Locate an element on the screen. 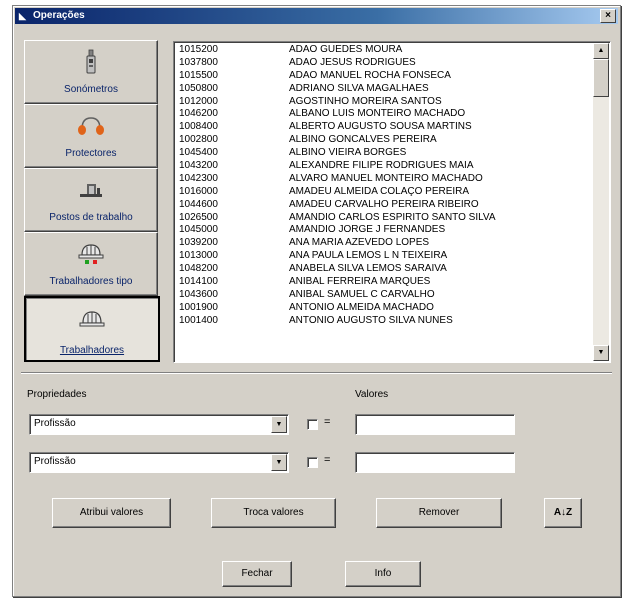 This screenshot has width=627, height=603. worker-code: 1014100 is located at coordinates (198, 282).